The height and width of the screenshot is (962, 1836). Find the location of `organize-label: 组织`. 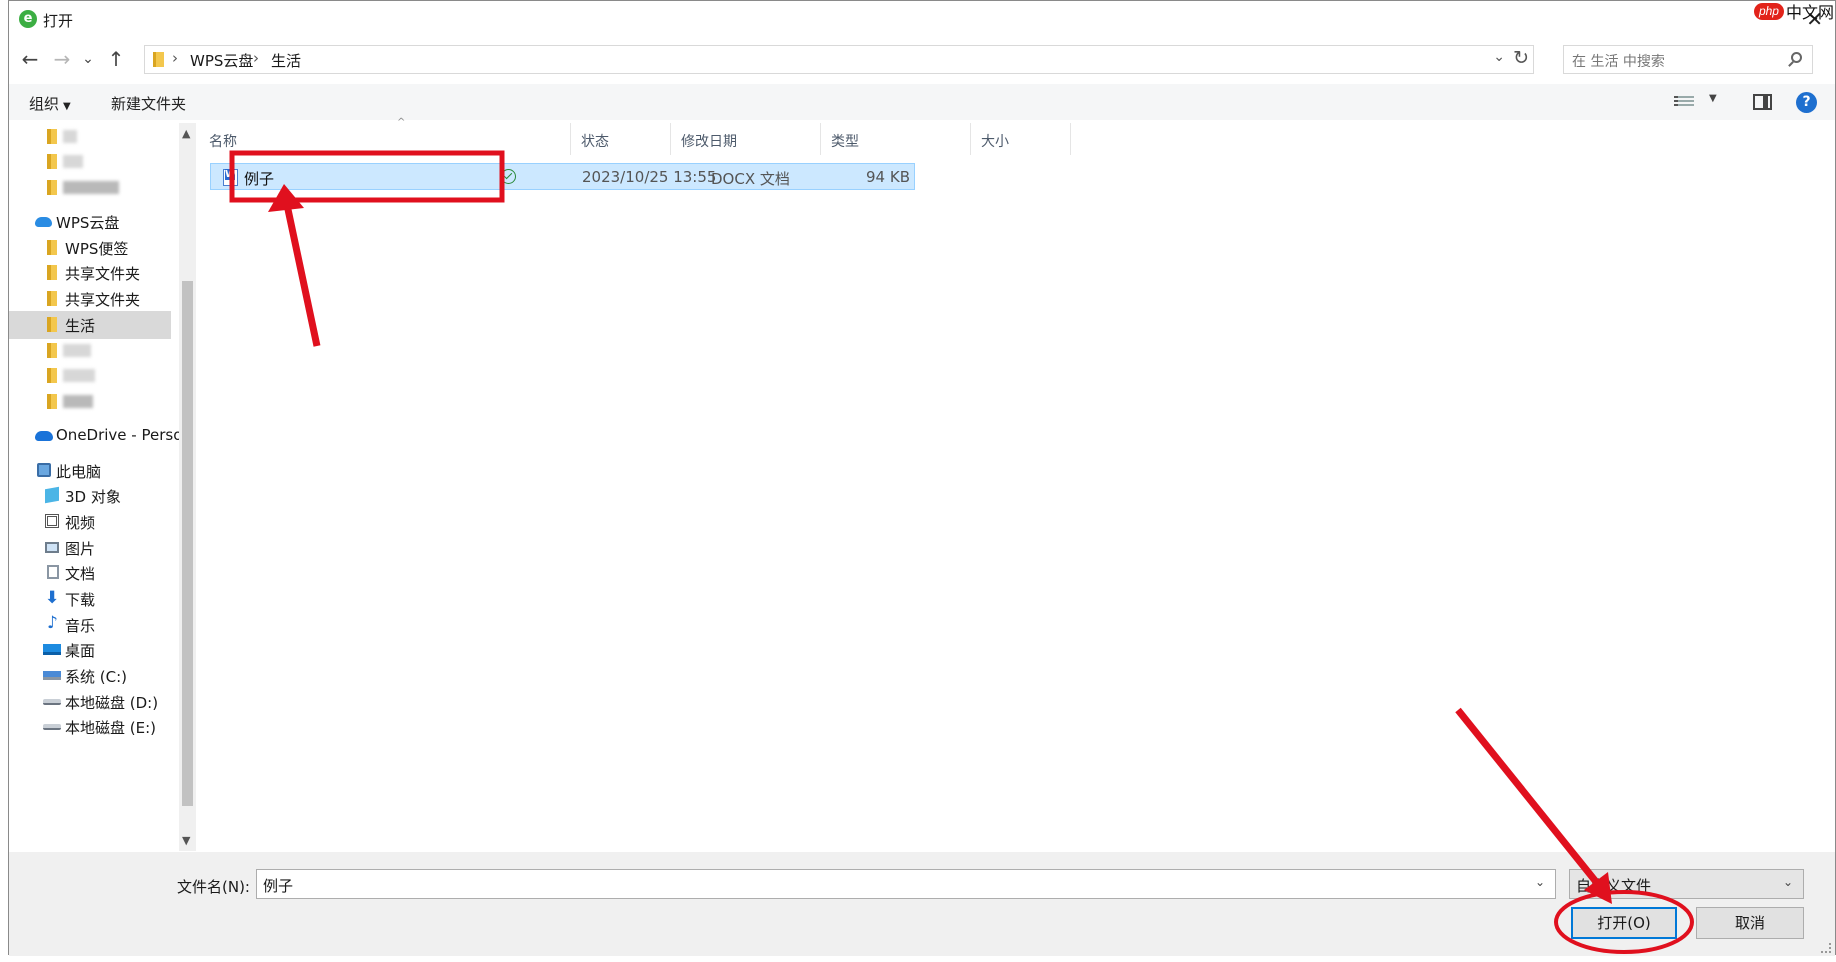

organize-label: 组织 is located at coordinates (44, 104).